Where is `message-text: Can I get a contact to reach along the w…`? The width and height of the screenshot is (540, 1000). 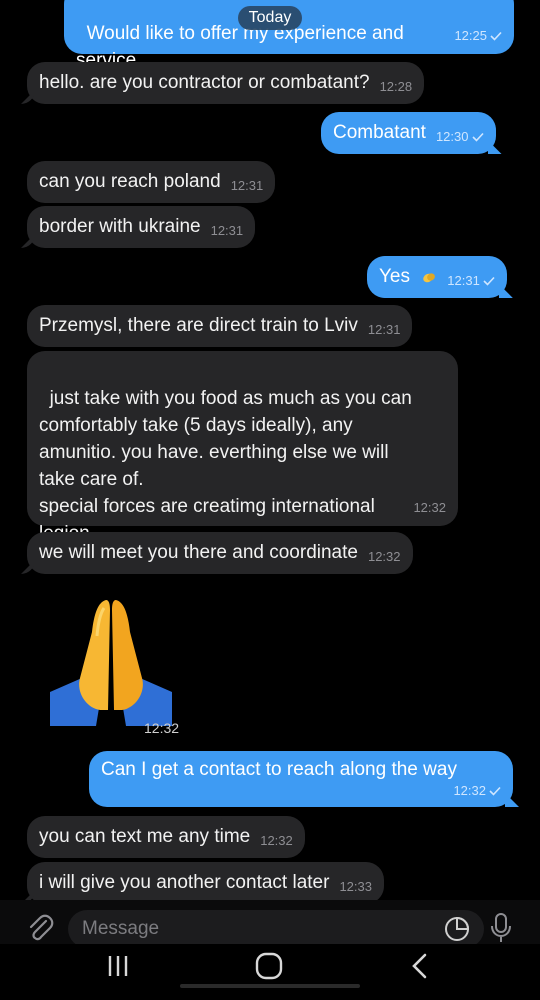 message-text: Can I get a contact to reach along the w… is located at coordinates (279, 769).